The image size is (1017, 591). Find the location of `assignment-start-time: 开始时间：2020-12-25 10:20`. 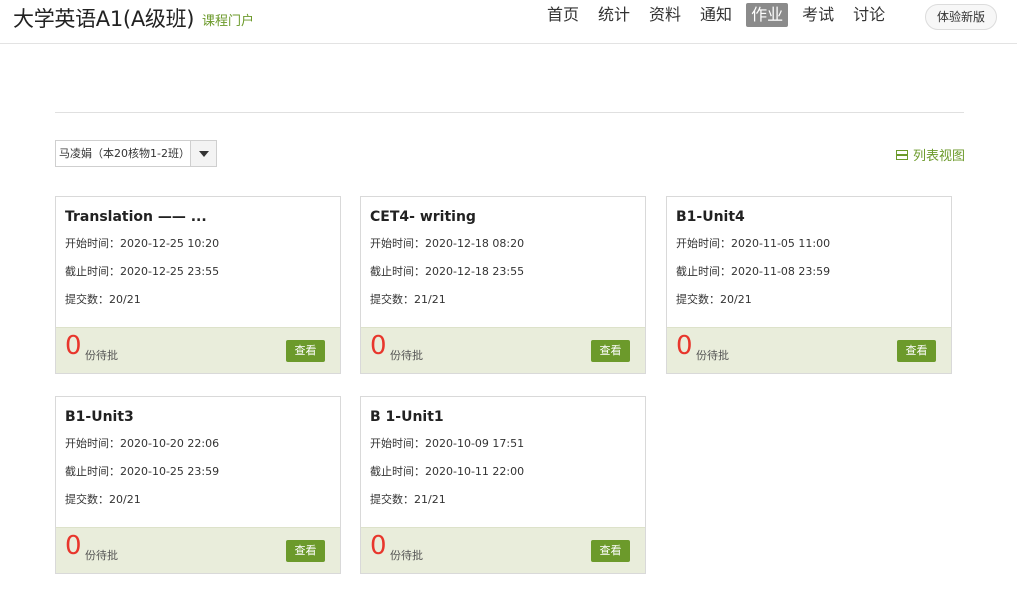

assignment-start-time: 开始时间：2020-12-25 10:20 is located at coordinates (142, 243).